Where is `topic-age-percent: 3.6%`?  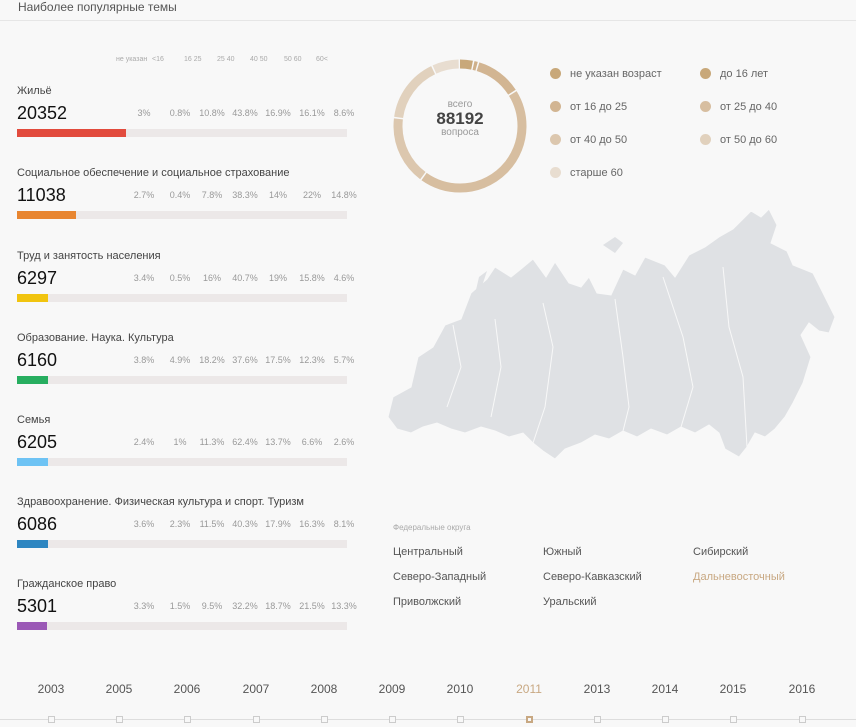
topic-age-percent: 3.6% is located at coordinates (144, 524).